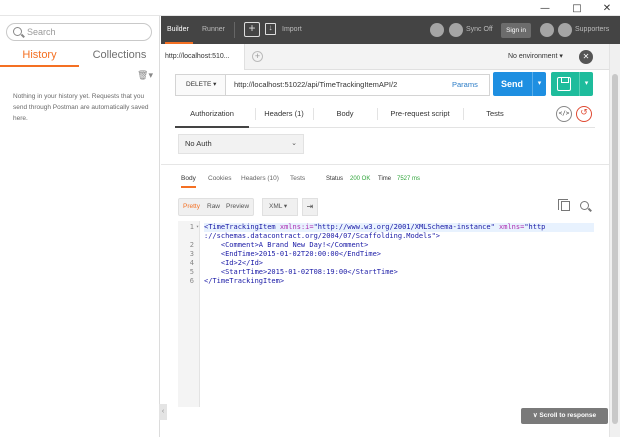  What do you see at coordinates (310, 8) in the screenshot?
I see `window-titlebar: — □ ✕` at bounding box center [310, 8].